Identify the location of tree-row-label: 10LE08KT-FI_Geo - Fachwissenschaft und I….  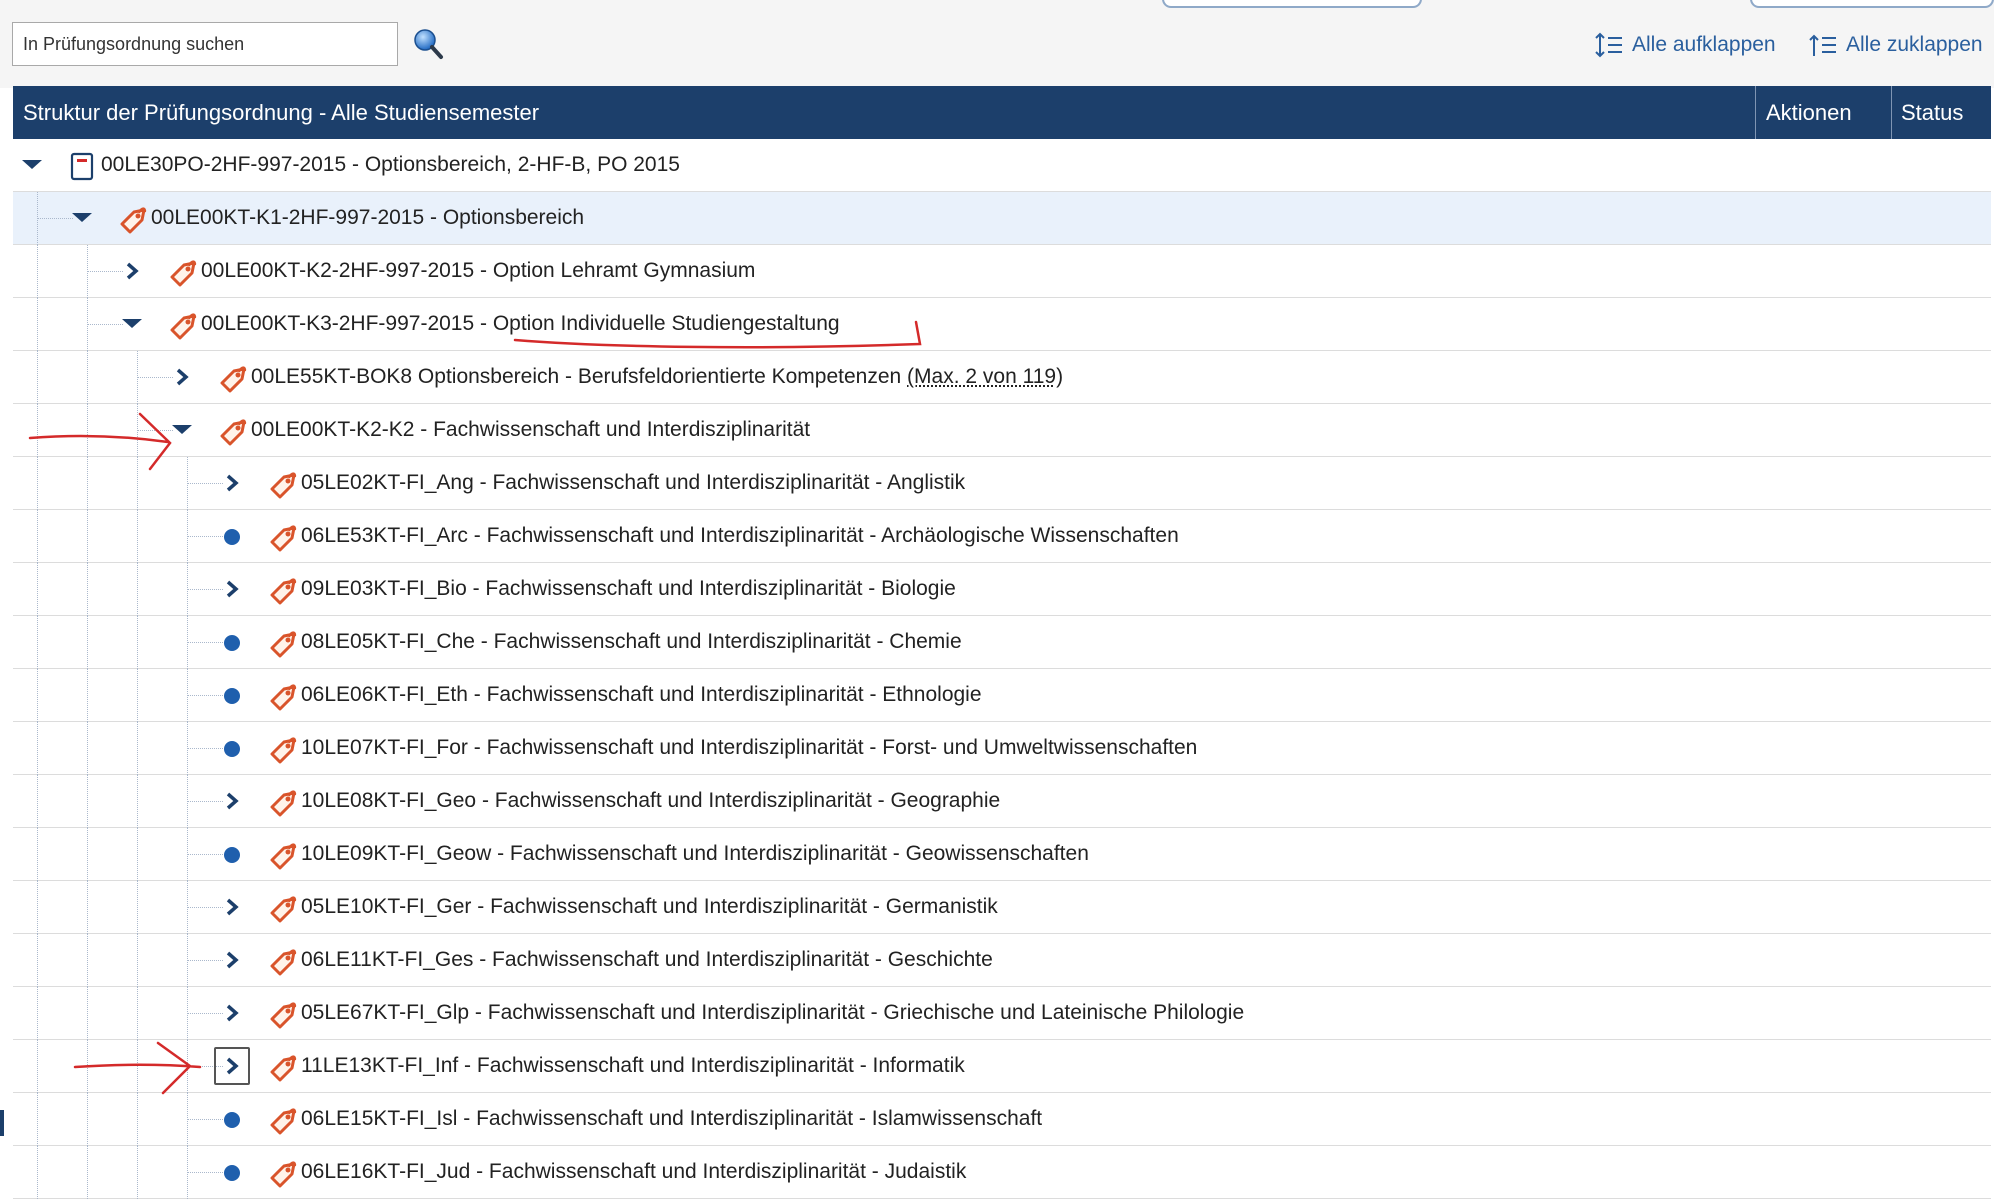
(650, 801).